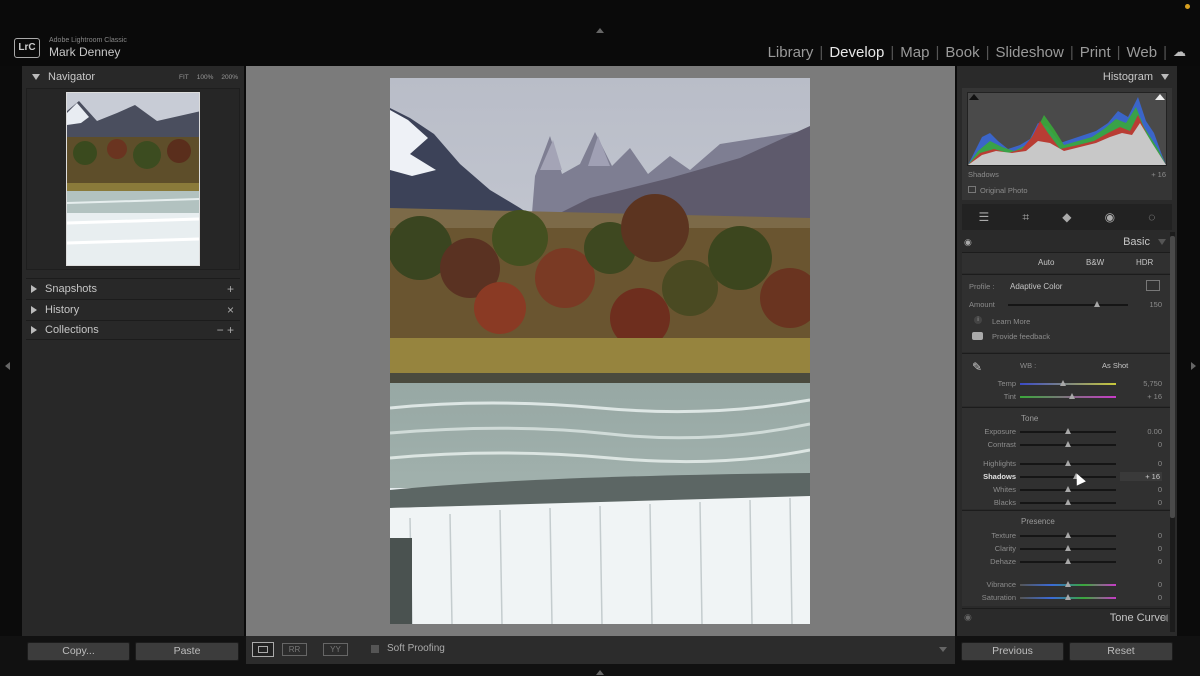 Image resolution: width=1200 pixels, height=676 pixels. Describe the element at coordinates (1147, 535) in the screenshot. I see `texture-value: 0` at that location.